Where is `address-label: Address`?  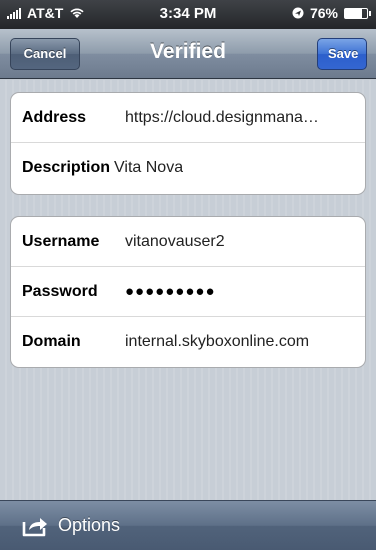
address-label: Address is located at coordinates (54, 117).